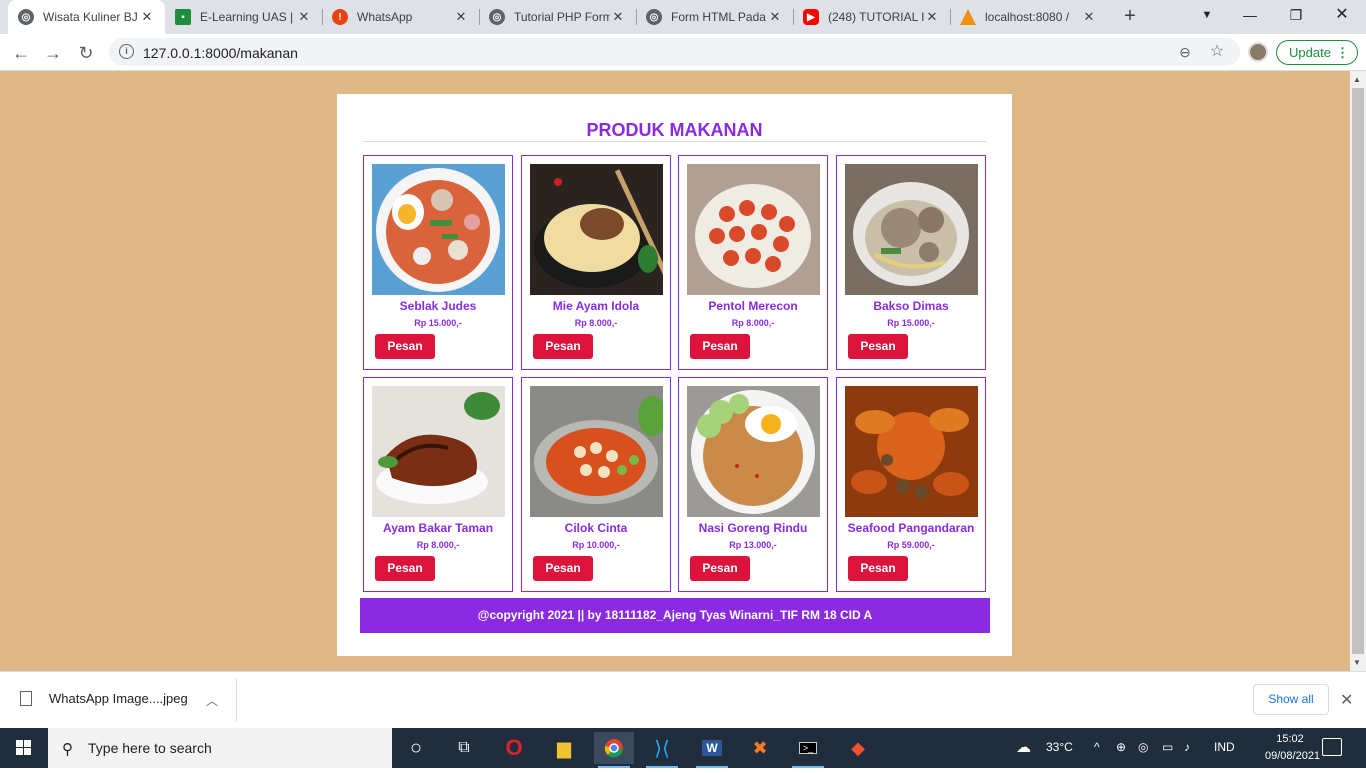 This screenshot has width=1366, height=773. Describe the element at coordinates (126, 51) in the screenshot. I see `site-info-icon: i` at that location.